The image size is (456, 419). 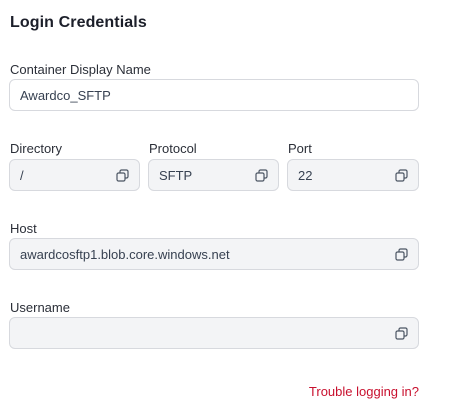 What do you see at coordinates (125, 254) in the screenshot?
I see `host-value: awardcosftp1.blob.core.windows.net` at bounding box center [125, 254].